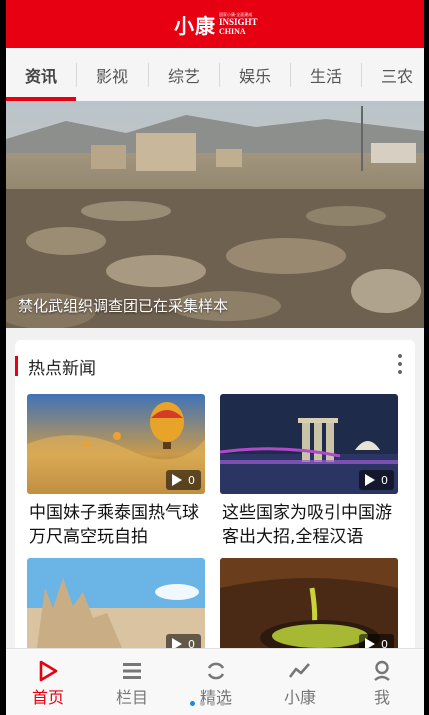 Image resolution: width=429 pixels, height=715 pixels. Describe the element at coordinates (255, 75) in the screenshot. I see `tab-entertainment: 娱乐` at that location.